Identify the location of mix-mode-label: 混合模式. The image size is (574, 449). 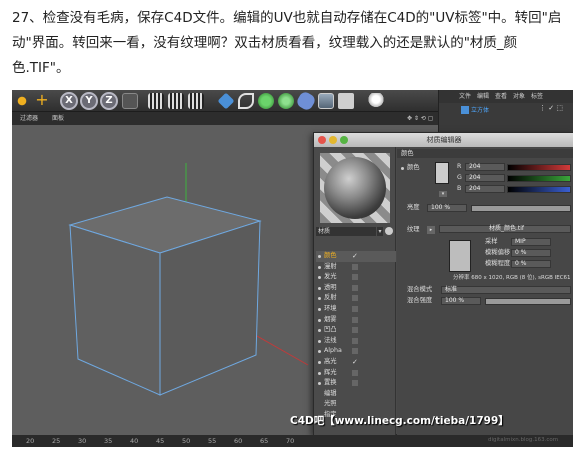
(420, 289).